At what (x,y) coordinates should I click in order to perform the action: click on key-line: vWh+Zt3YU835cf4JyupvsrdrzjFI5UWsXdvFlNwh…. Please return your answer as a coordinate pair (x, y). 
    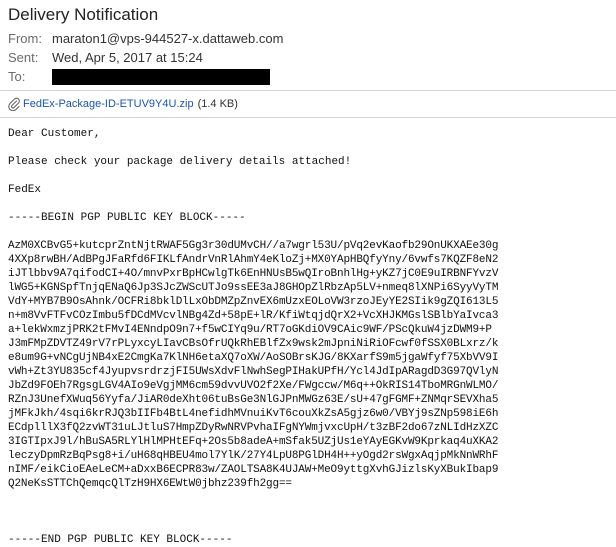
    Looking at the image, I should click on (253, 372).